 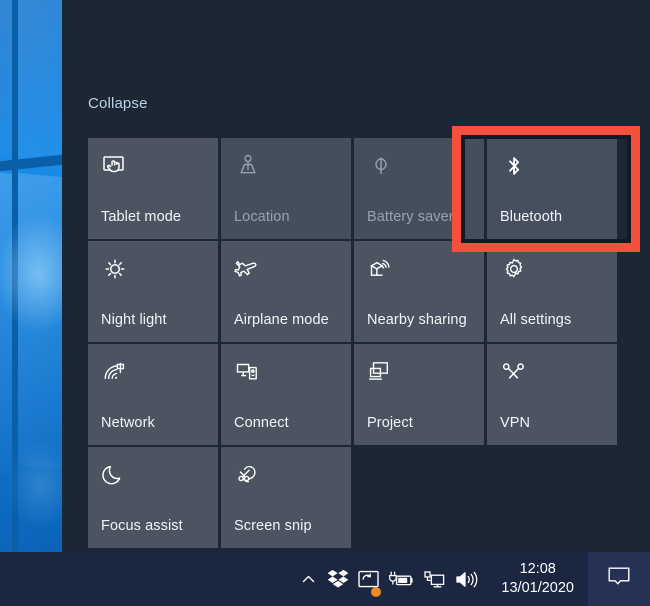 What do you see at coordinates (531, 217) in the screenshot?
I see `tile-label: Bluetooth` at bounding box center [531, 217].